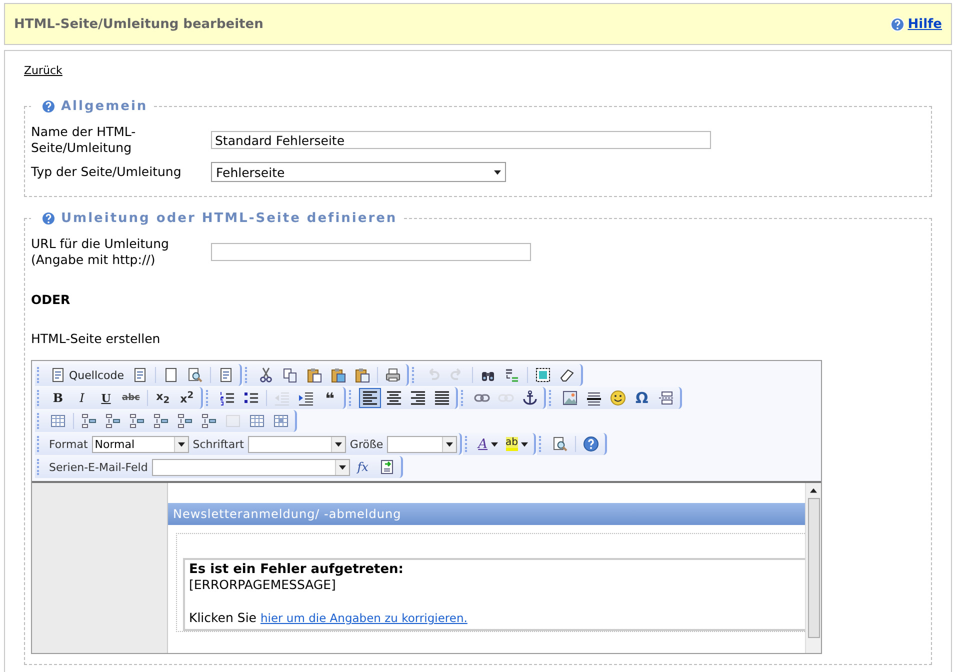 The width and height of the screenshot is (955, 672). Describe the element at coordinates (543, 375) in the screenshot. I see `select-all-icon` at that location.